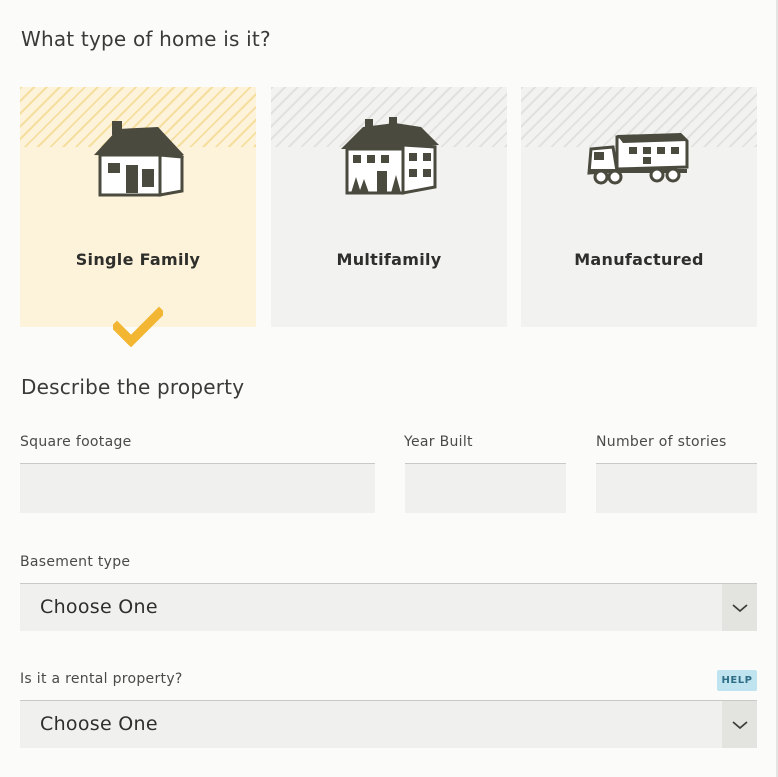 The width and height of the screenshot is (778, 777). What do you see at coordinates (639, 259) in the screenshot?
I see `home-type-label: Manufactured` at bounding box center [639, 259].